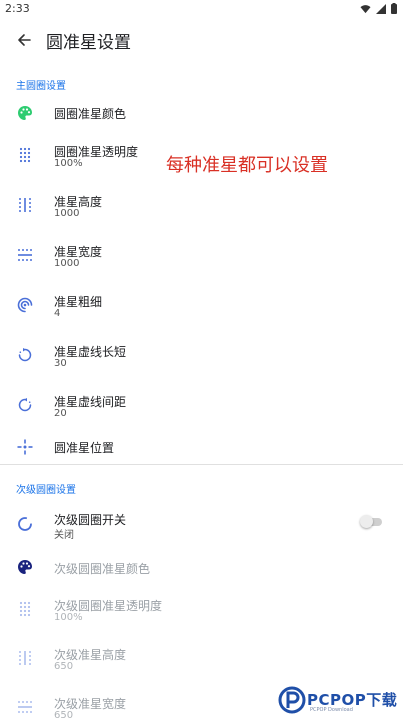  What do you see at coordinates (201, 356) in the screenshot?
I see `pref-main-dash-length: 准星虚线长短 30` at bounding box center [201, 356].